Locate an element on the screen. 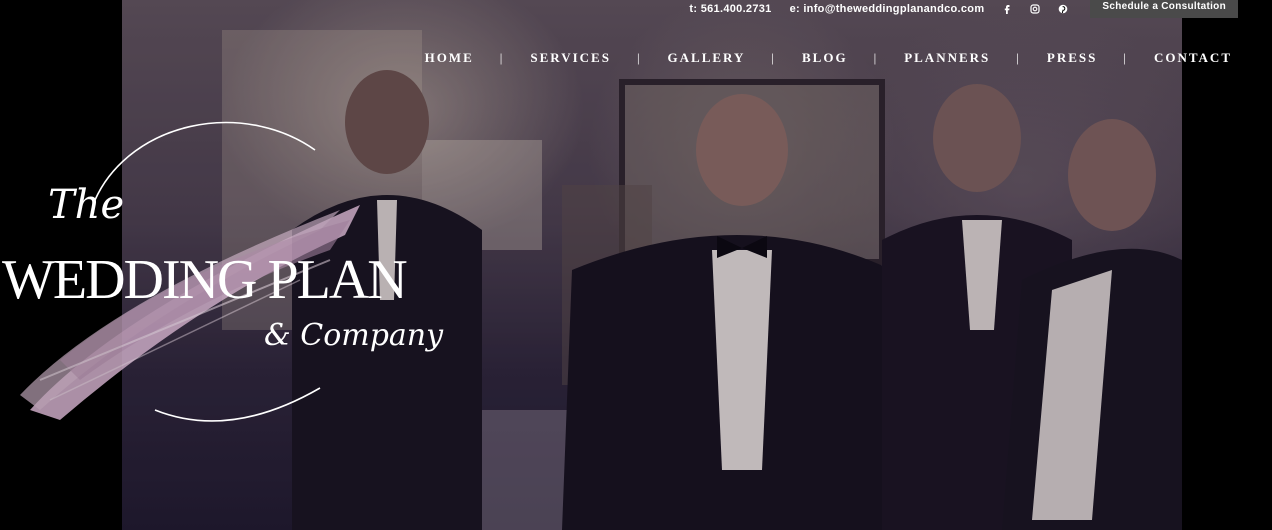 Image resolution: width=1272 pixels, height=530 pixels. logo-arc-top is located at coordinates (205, 161).